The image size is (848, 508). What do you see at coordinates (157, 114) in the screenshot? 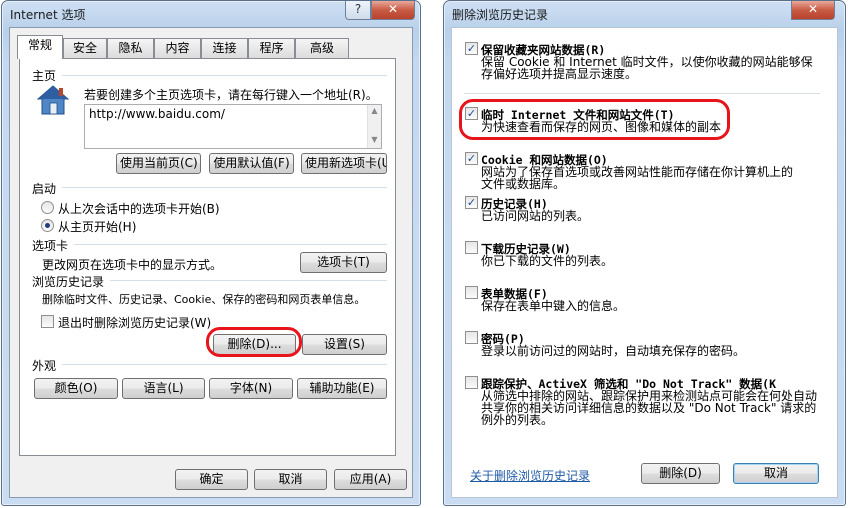
I see `homepage-url-text: http://www.baidu.com/` at bounding box center [157, 114].